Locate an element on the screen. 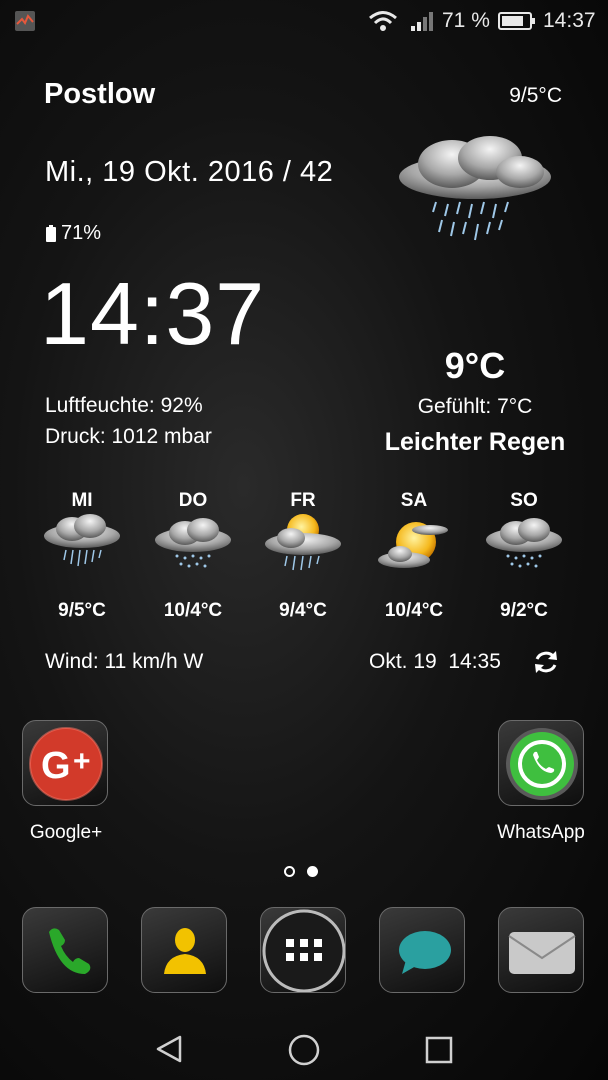 The image size is (608, 1080). forecast-day-name: SA is located at coordinates (414, 500).